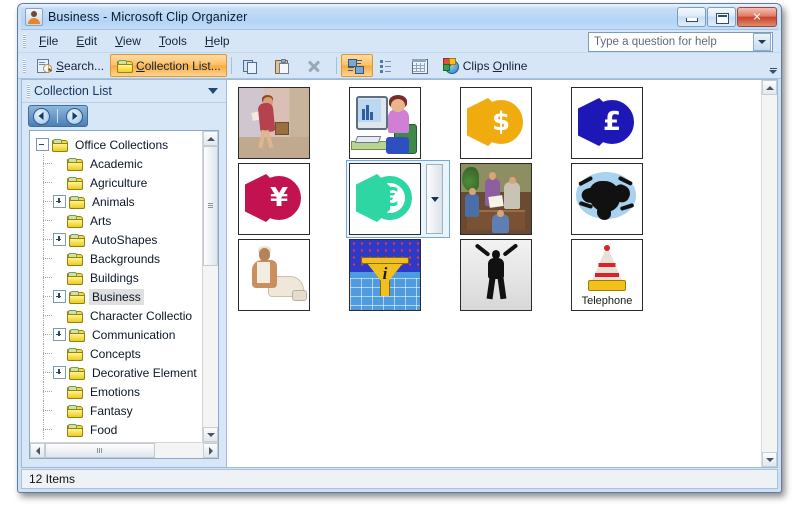 The height and width of the screenshot is (518, 800). I want to click on menu-help: Help, so click(217, 41).